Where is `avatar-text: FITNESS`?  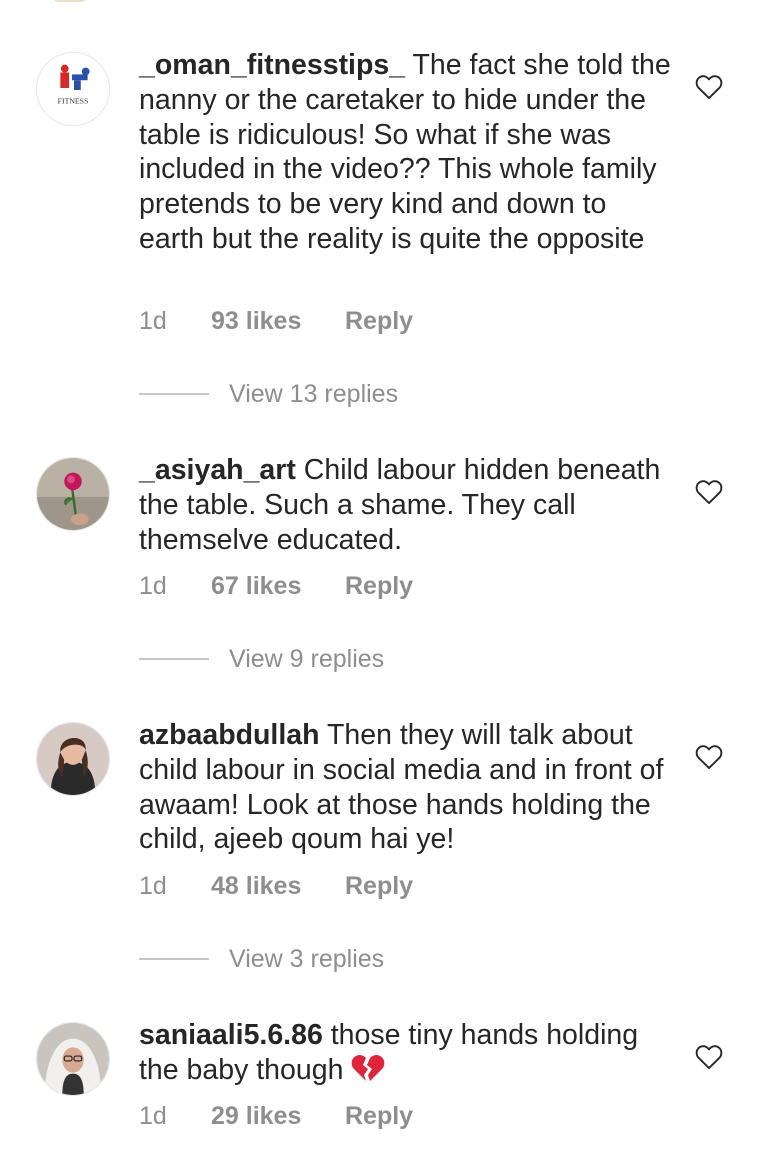
avatar-text: FITNESS is located at coordinates (73, 101).